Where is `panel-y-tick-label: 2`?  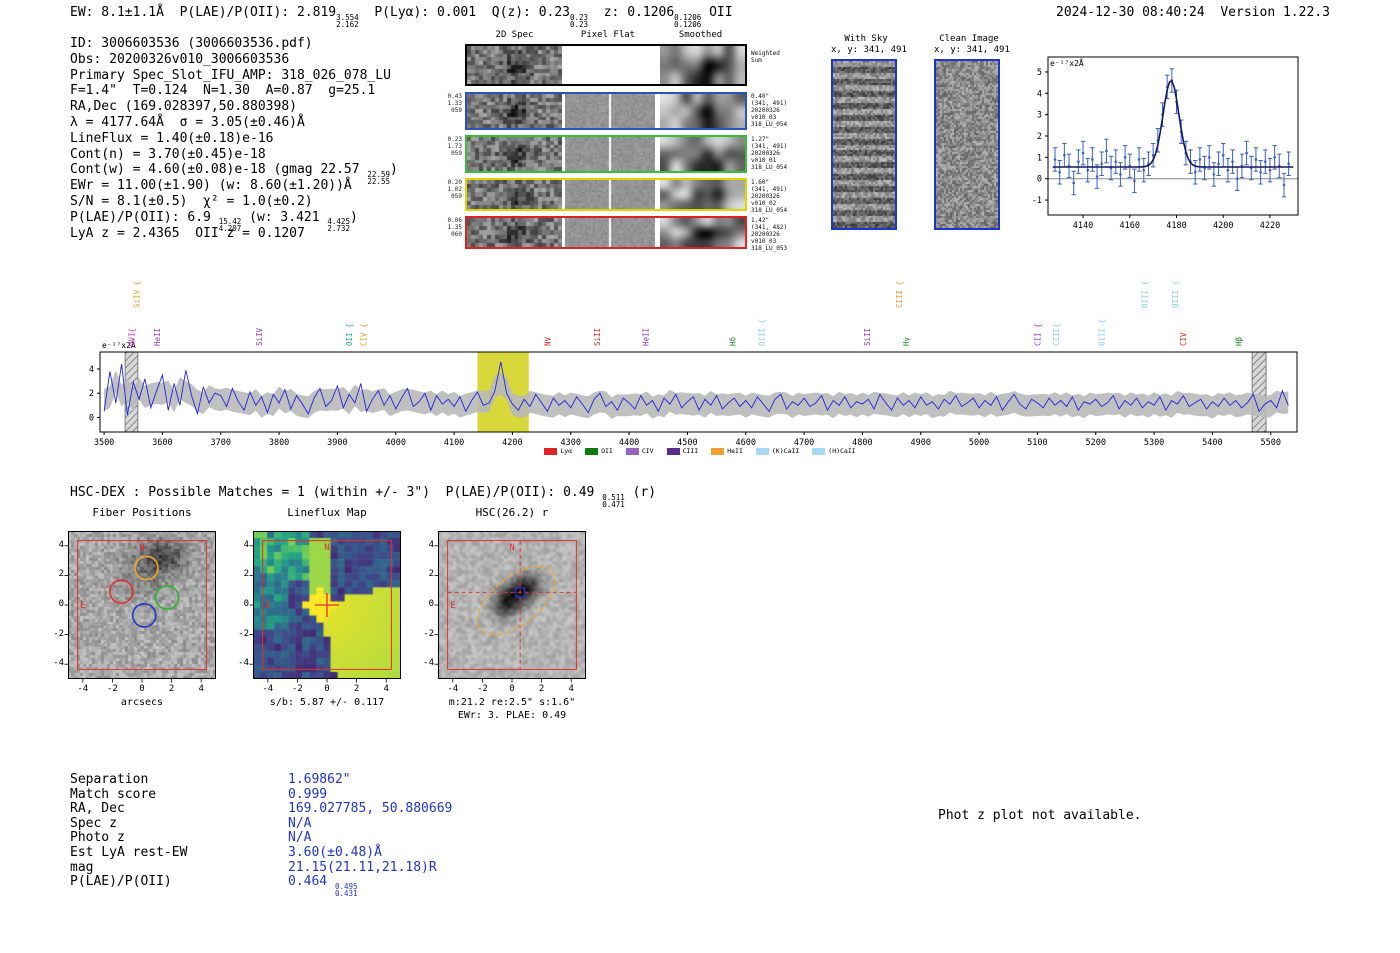
panel-y-tick-label: 2 is located at coordinates (61, 574).